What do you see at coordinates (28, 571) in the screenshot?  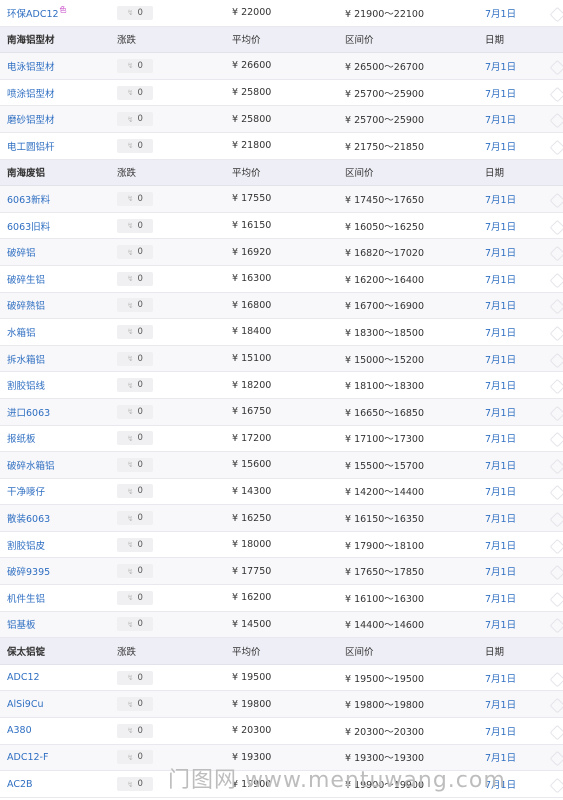 I see `product-name-link: 破碎9395` at bounding box center [28, 571].